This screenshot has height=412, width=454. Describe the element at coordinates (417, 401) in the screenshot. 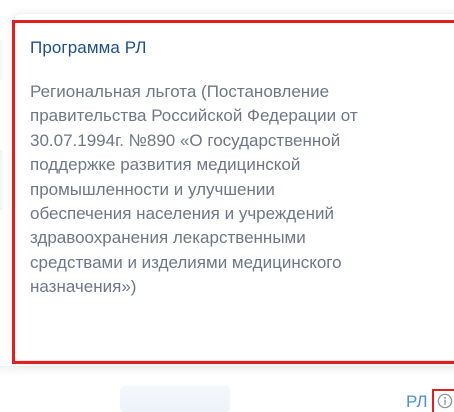

I see `program-value-label: РЛ` at that location.